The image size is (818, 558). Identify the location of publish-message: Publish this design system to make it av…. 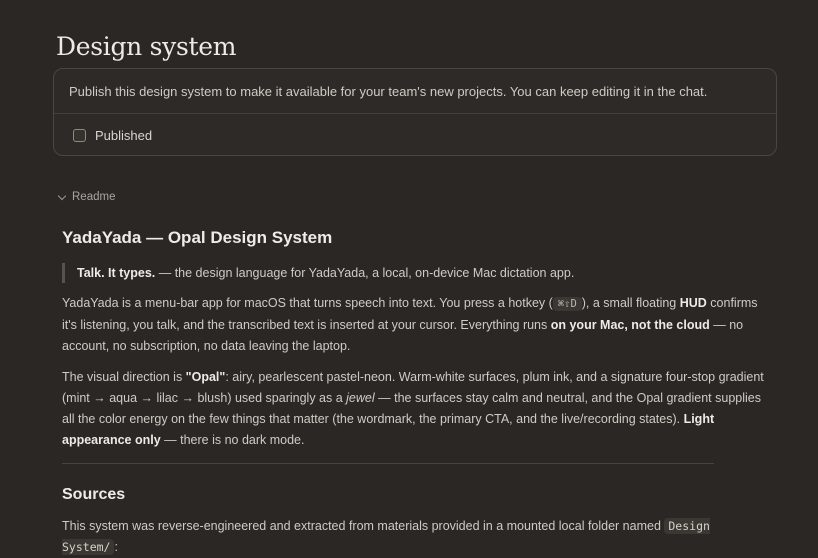
(388, 91).